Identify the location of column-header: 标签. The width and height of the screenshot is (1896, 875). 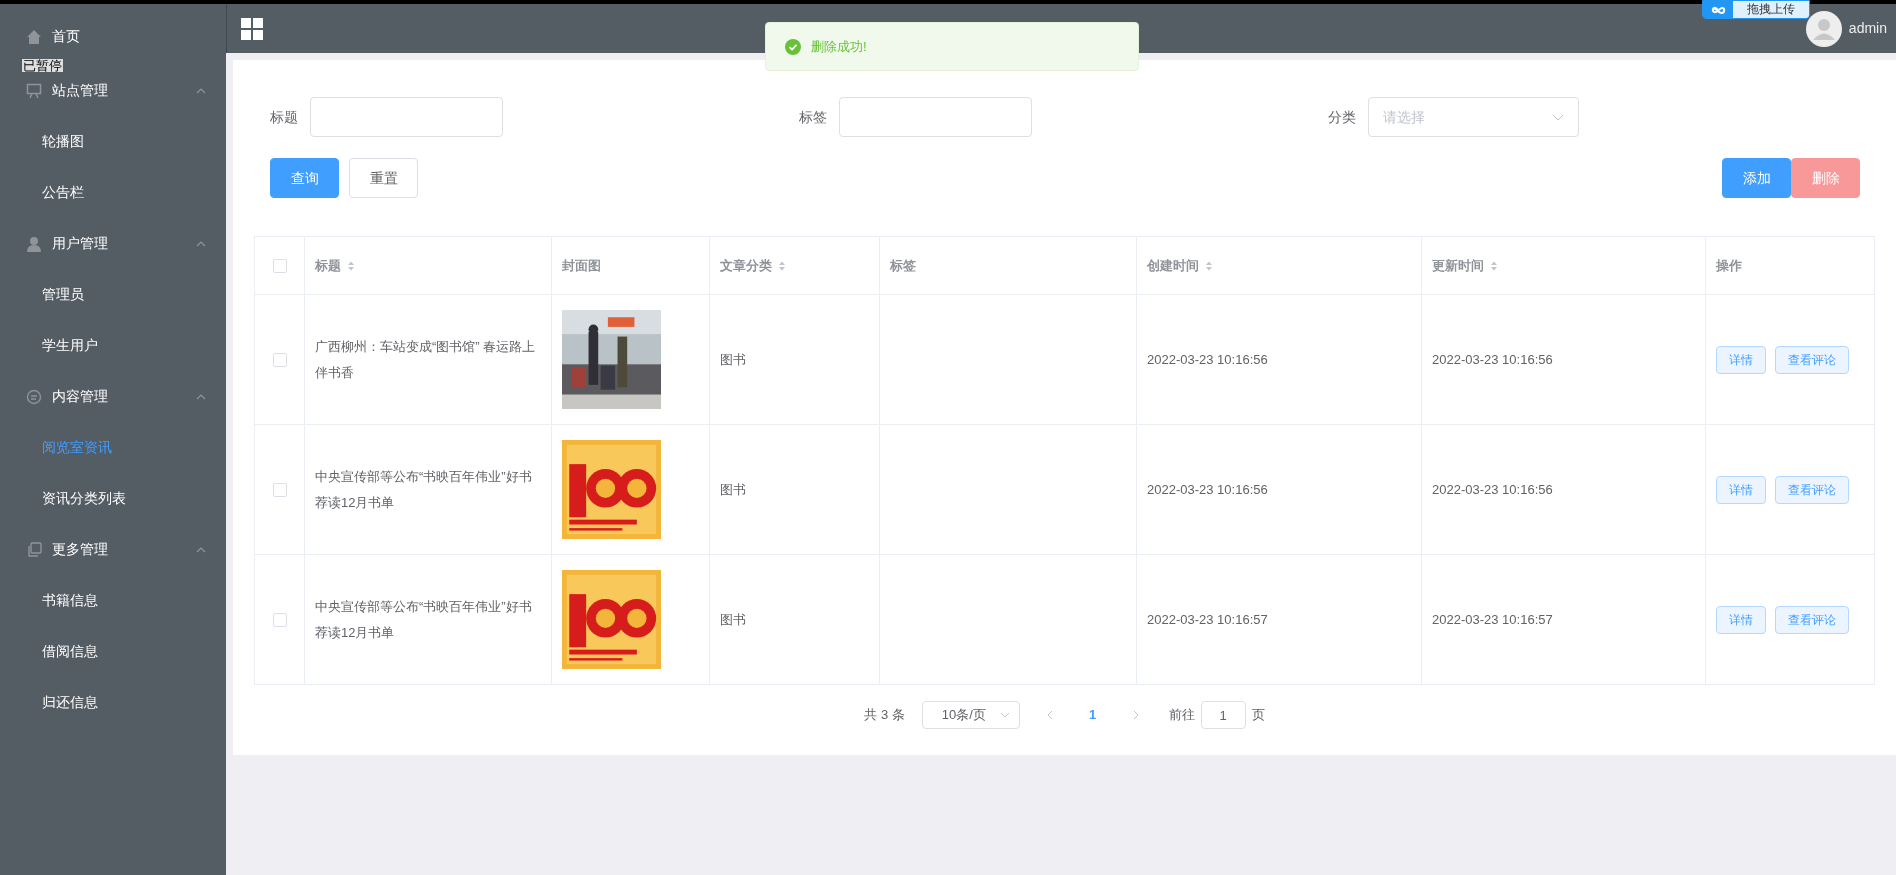
(903, 265).